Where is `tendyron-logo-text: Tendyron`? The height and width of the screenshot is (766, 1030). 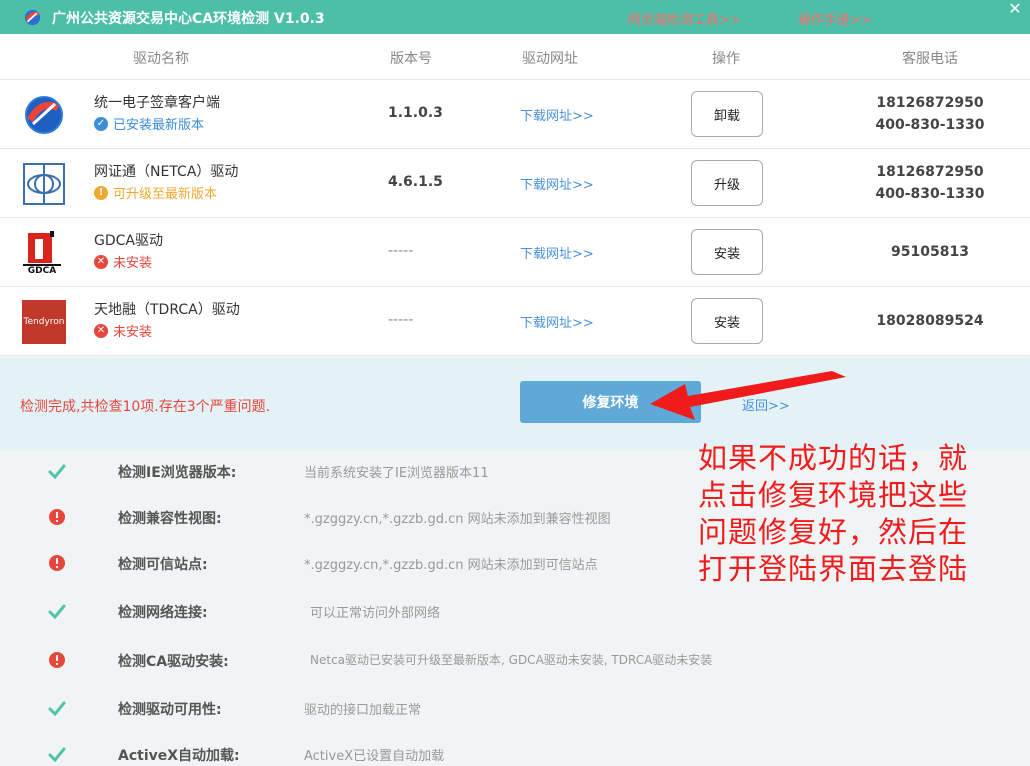
tendyron-logo-text: Tendyron is located at coordinates (44, 322).